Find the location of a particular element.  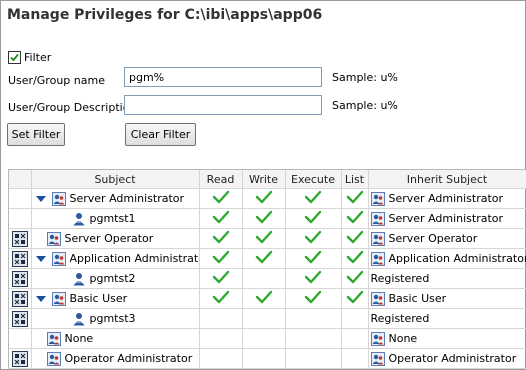

filter-label: Filter is located at coordinates (38, 57).